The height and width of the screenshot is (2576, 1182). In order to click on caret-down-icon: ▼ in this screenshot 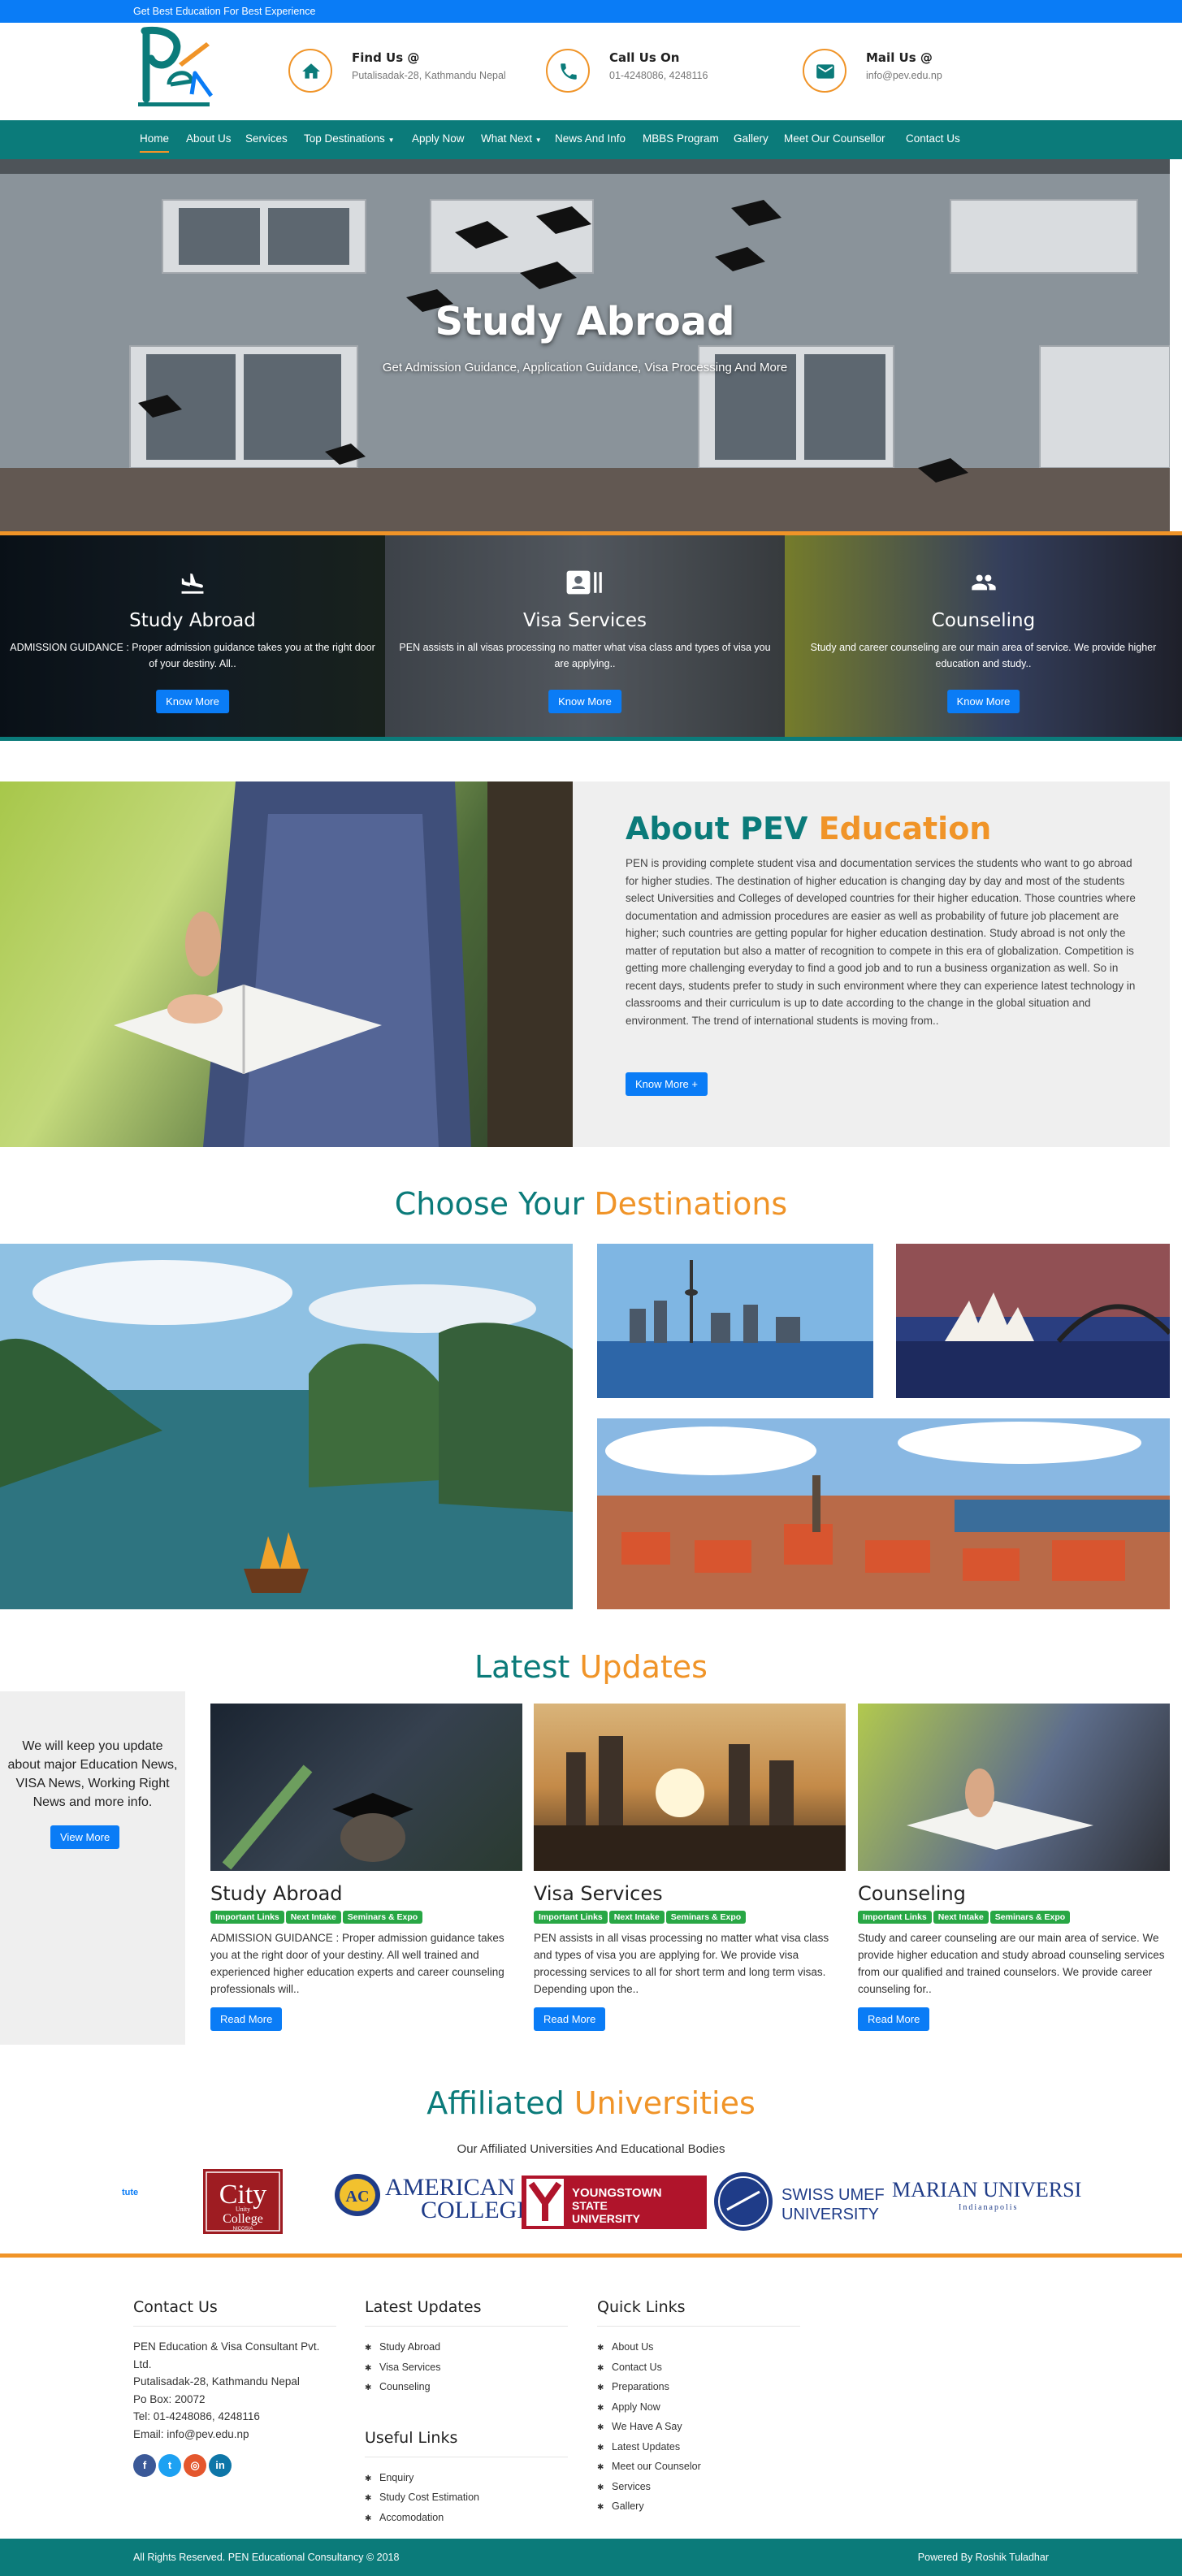, I will do `click(538, 140)`.